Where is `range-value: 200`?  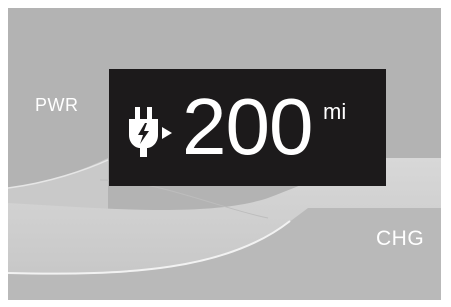
range-value: 200 is located at coordinates (247, 126).